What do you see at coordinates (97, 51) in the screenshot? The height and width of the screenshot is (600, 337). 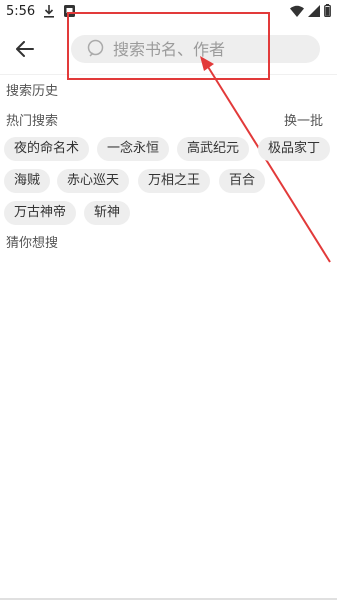 I see `search-icon` at bounding box center [97, 51].